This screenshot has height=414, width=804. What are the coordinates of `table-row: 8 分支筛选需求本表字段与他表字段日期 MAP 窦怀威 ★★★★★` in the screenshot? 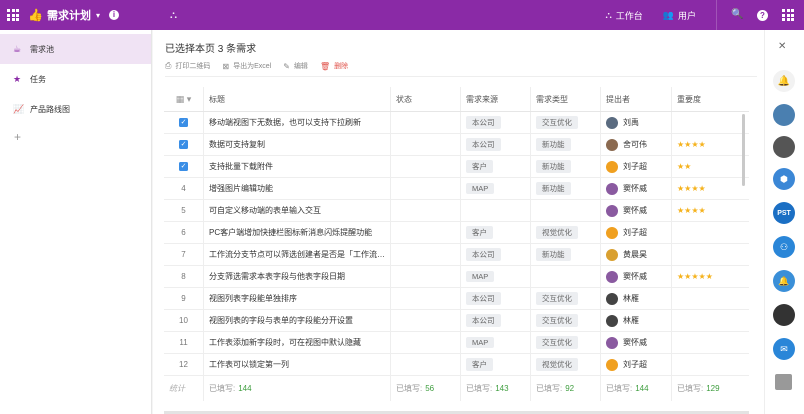 It's located at (456, 277).